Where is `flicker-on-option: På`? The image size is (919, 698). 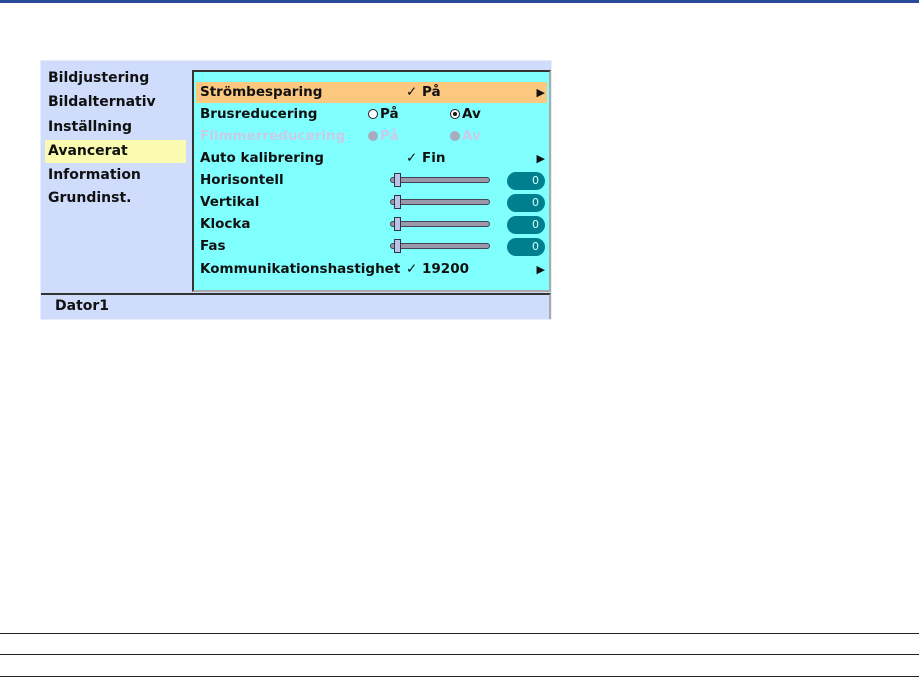 flicker-on-option: På is located at coordinates (383, 136).